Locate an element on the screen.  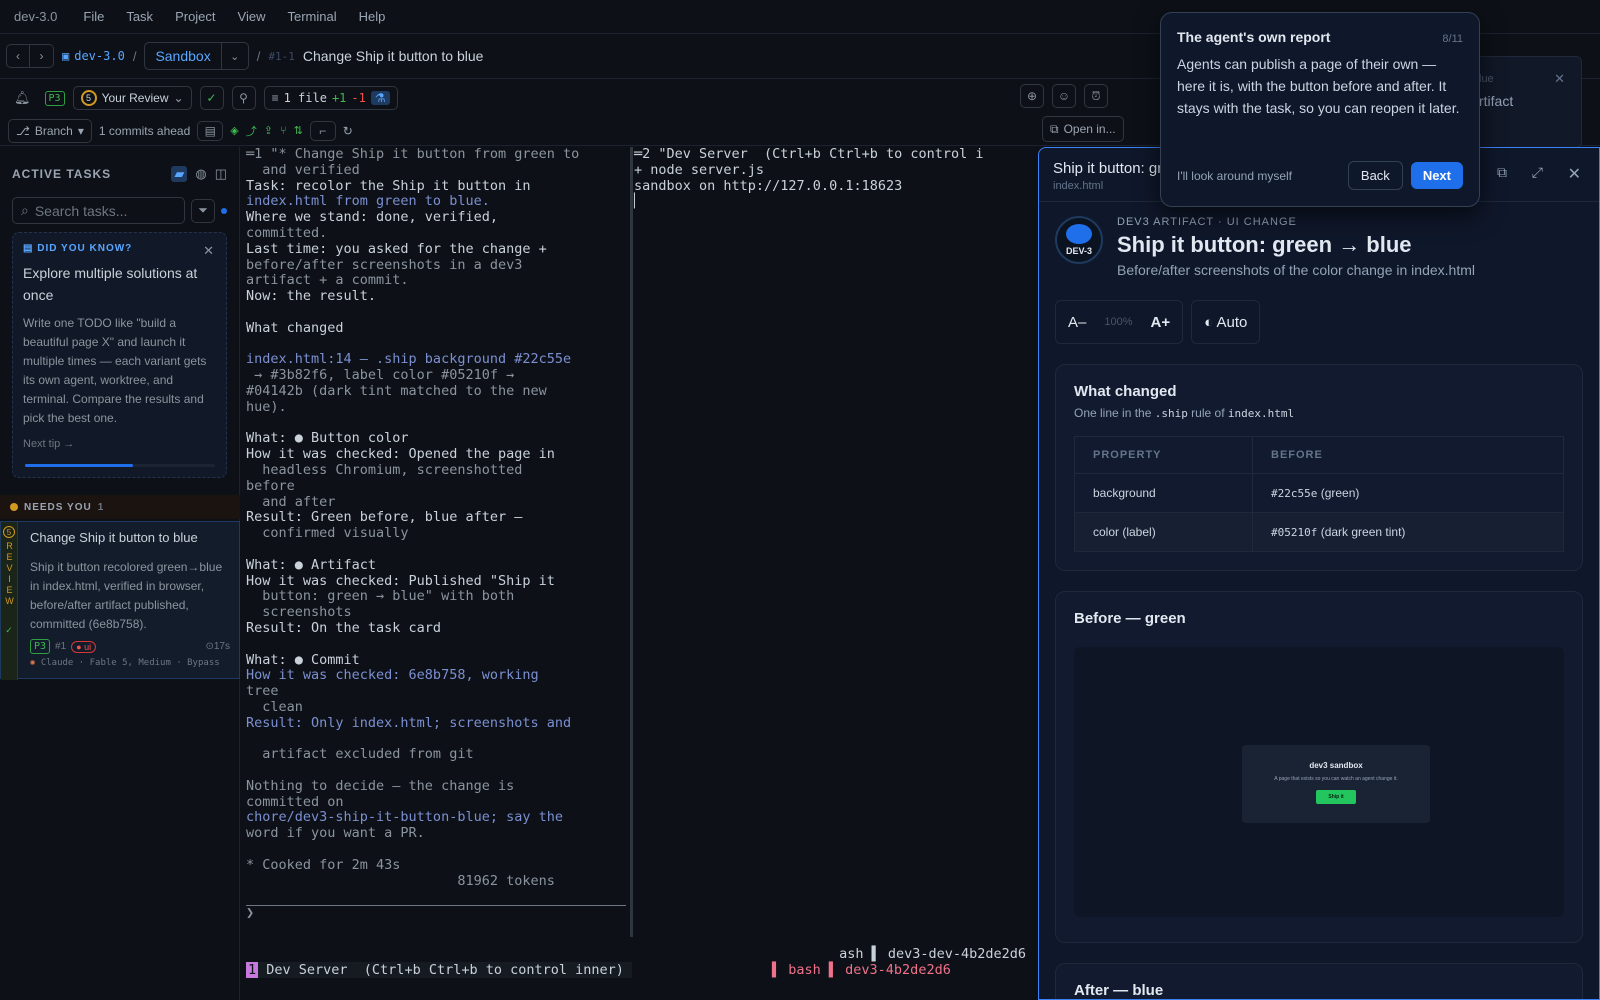
menu-terminal: Terminal is located at coordinates (311, 16).